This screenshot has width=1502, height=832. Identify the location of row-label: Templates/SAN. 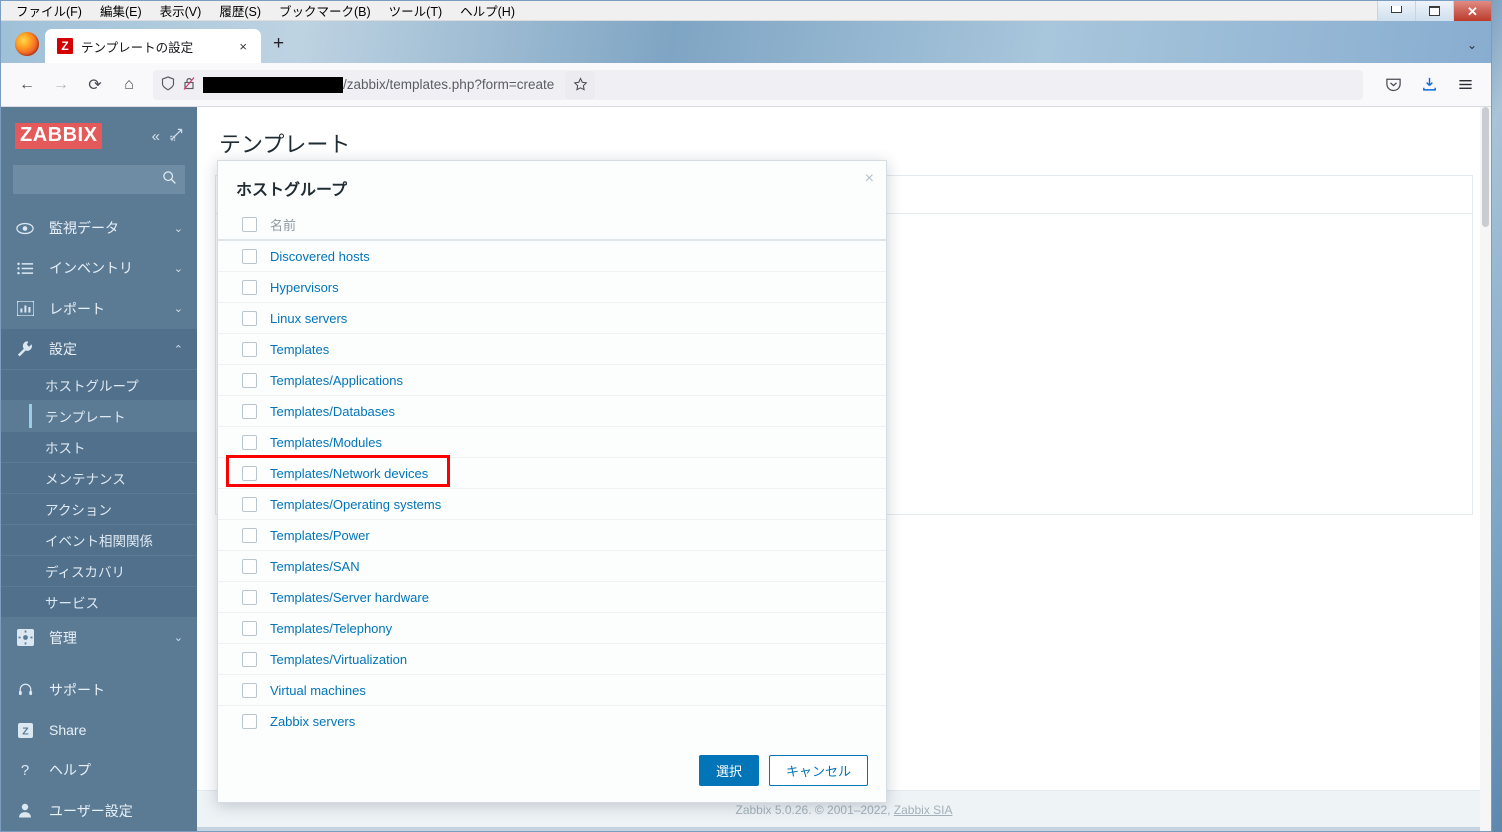
(315, 566).